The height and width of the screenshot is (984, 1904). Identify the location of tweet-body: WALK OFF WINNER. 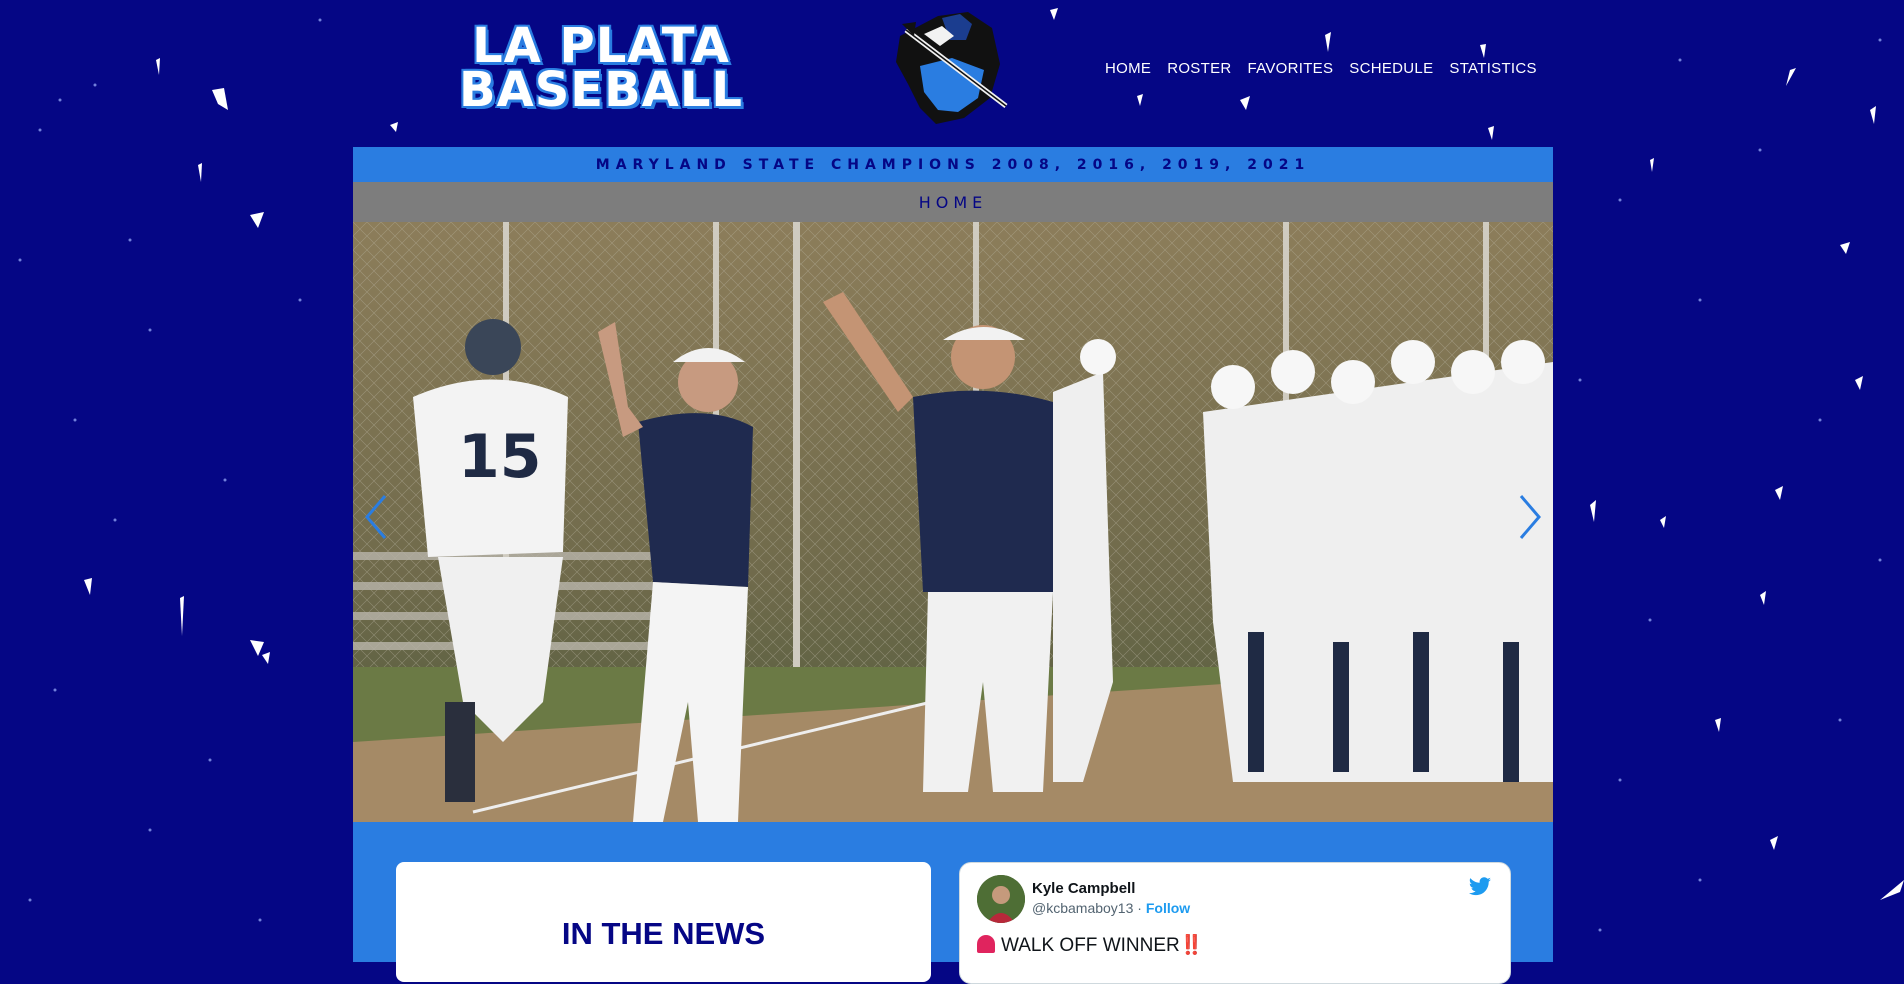
(1090, 945).